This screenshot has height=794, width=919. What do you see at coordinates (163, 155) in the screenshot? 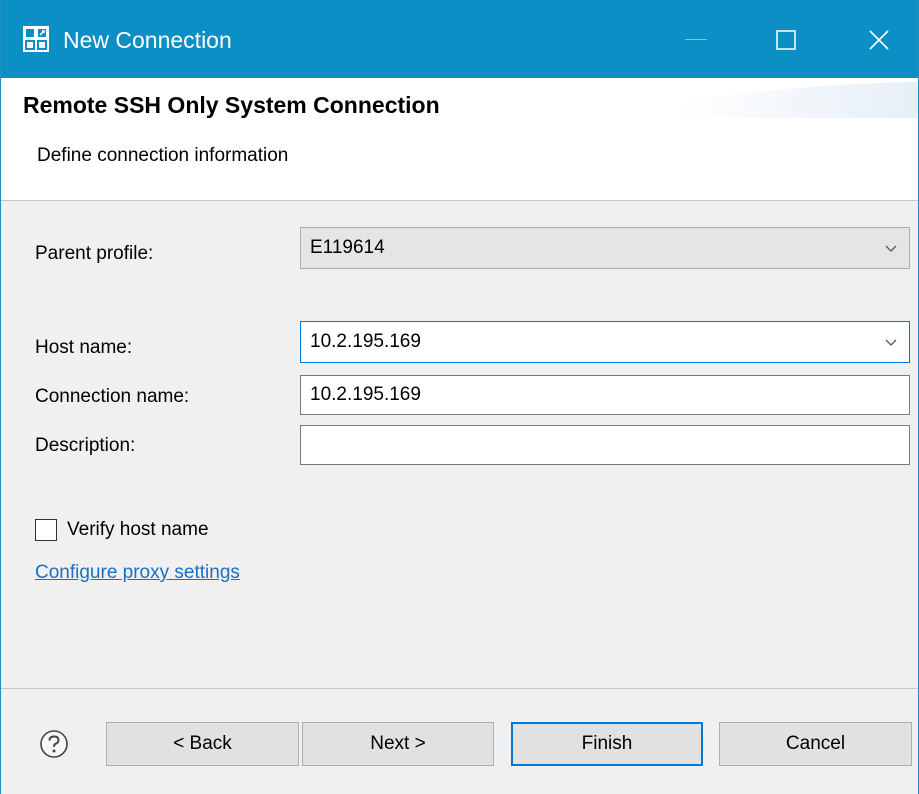
I see `page-subtitle: Define connection information` at bounding box center [163, 155].